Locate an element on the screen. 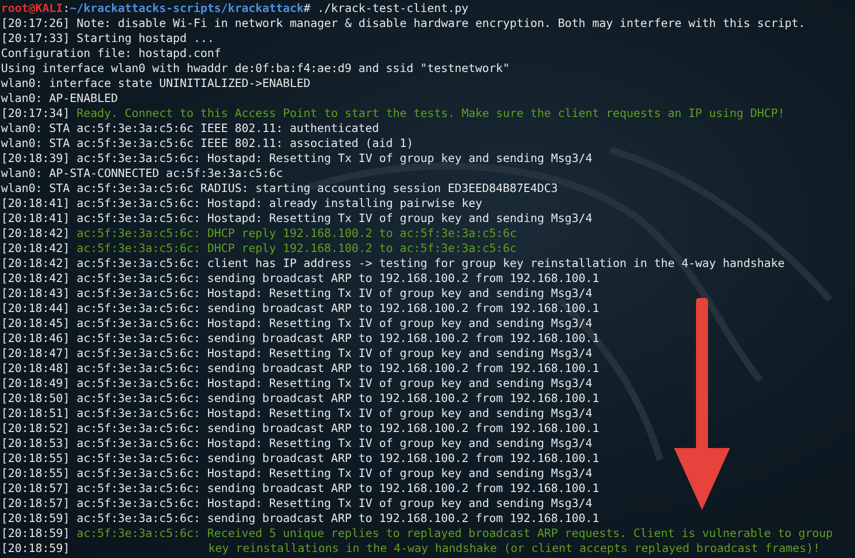 The width and height of the screenshot is (855, 558). log-timestamp: [20:18:39] is located at coordinates (35, 158).